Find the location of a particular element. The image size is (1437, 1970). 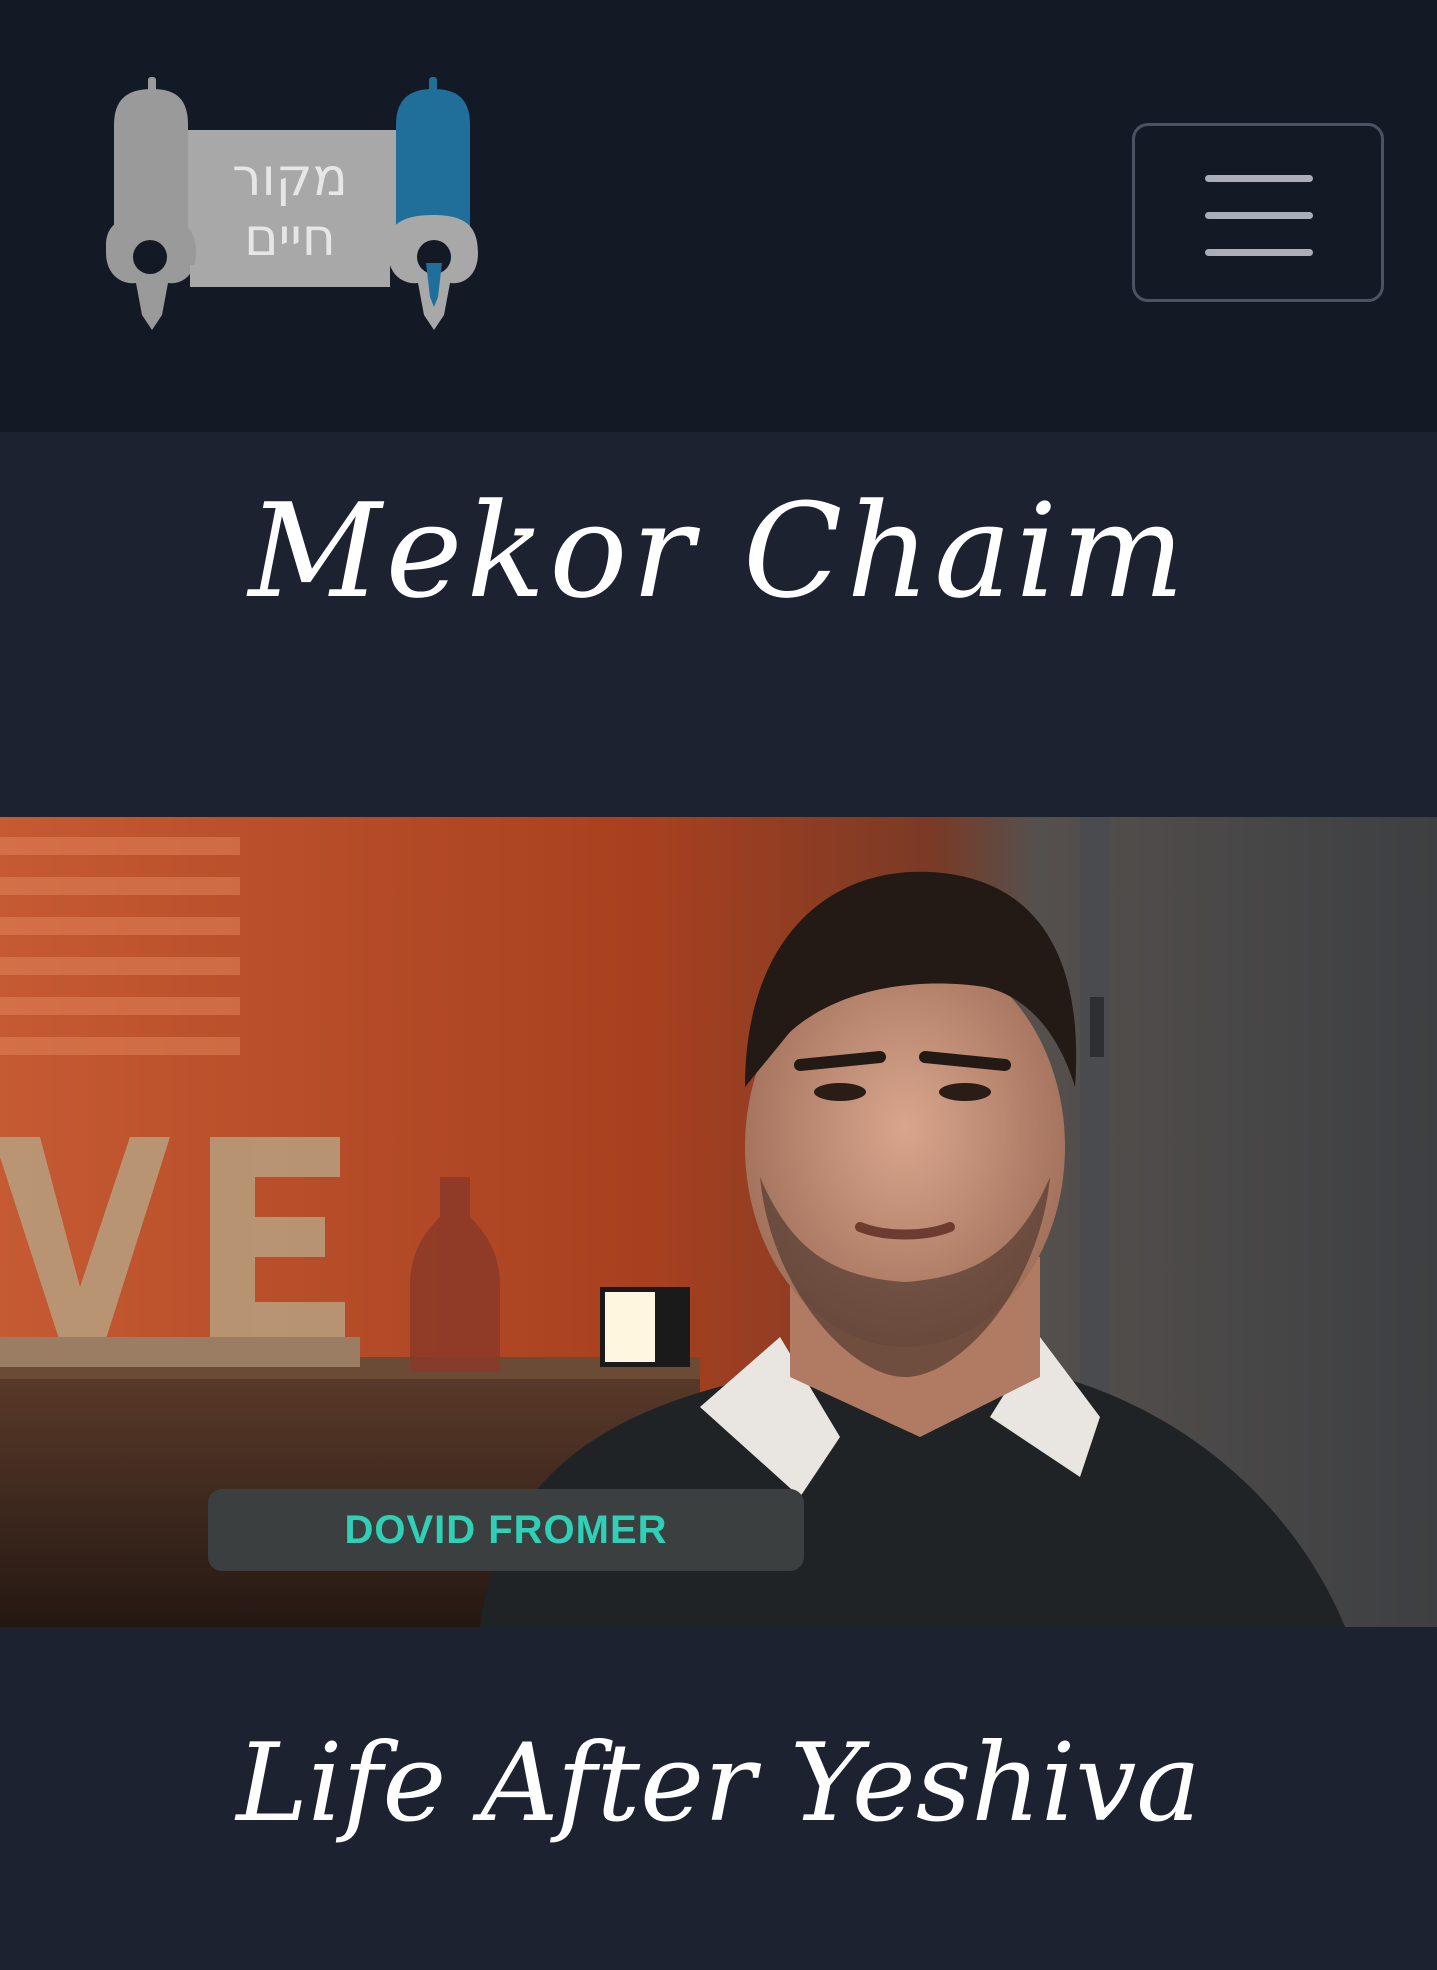

logo-text-line2: חיים is located at coordinates (290, 238).